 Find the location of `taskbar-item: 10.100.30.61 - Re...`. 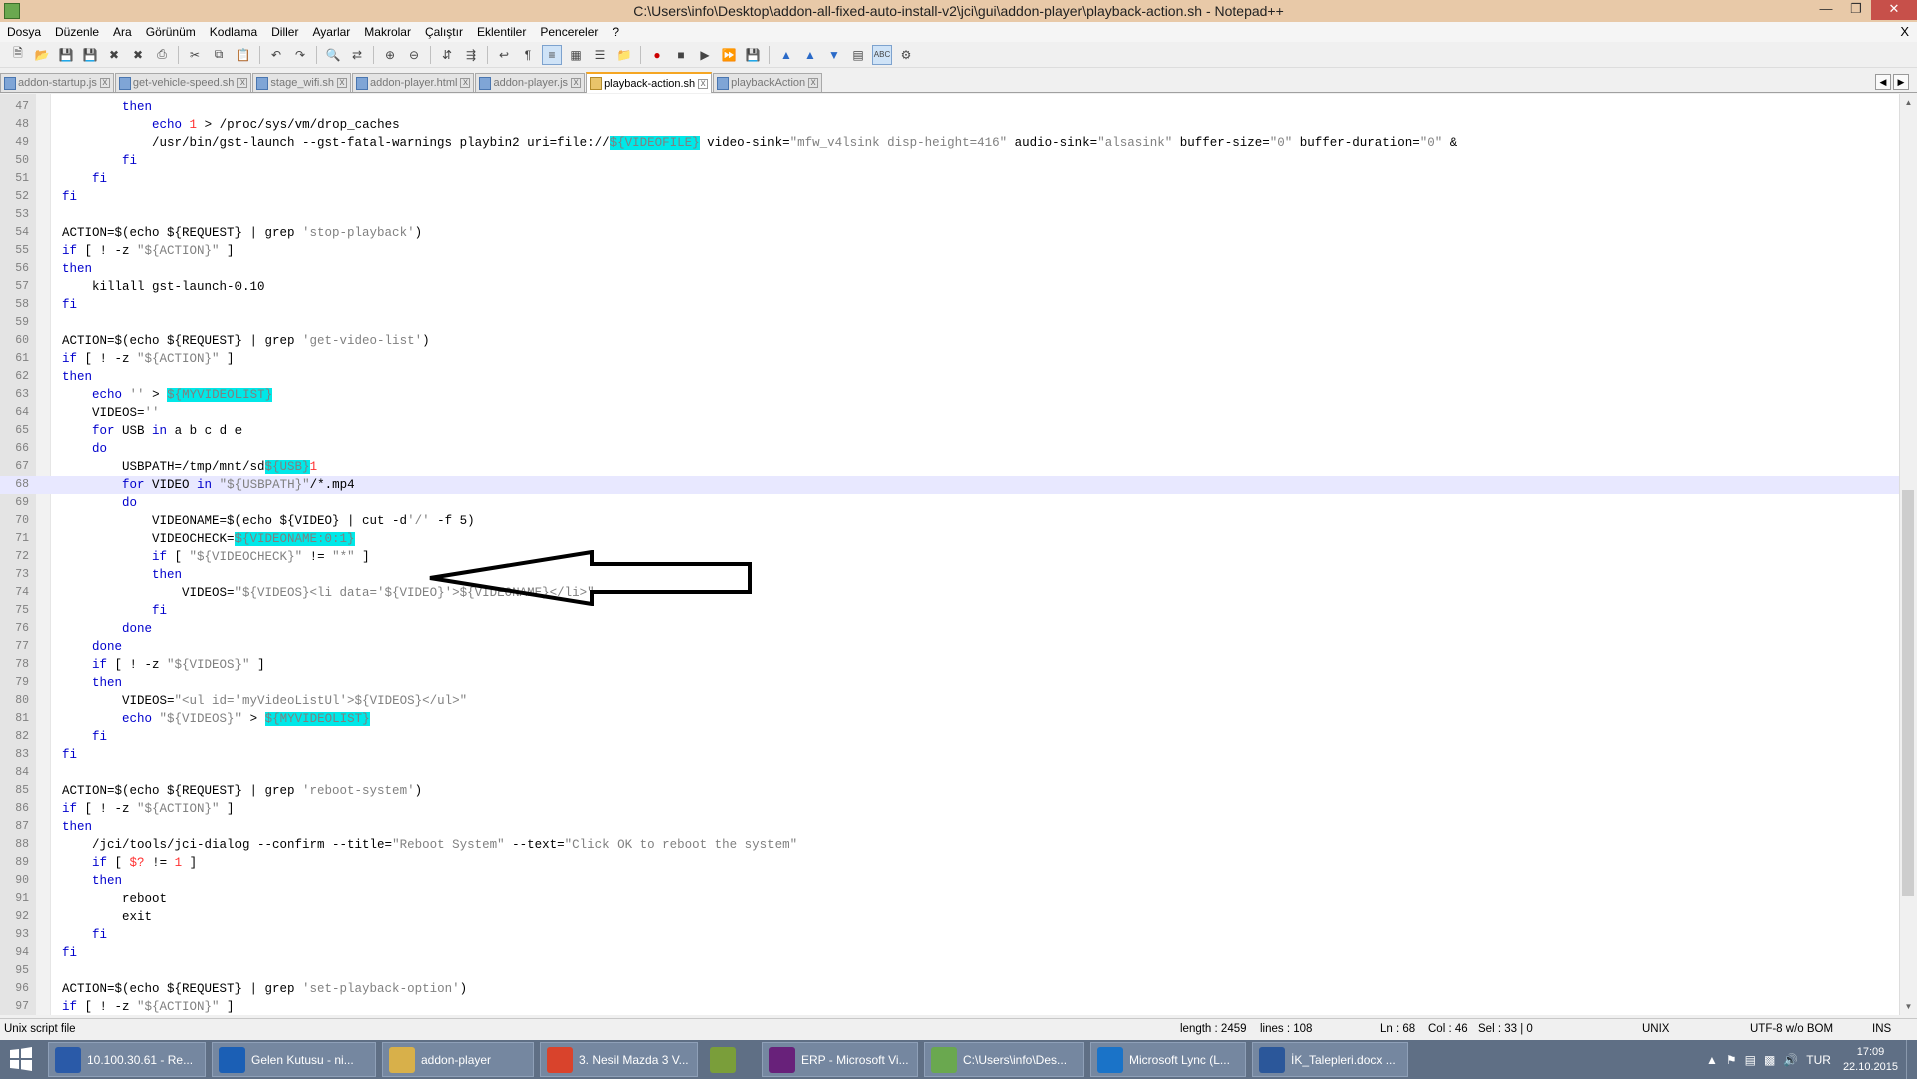

taskbar-item: 10.100.30.61 - Re... is located at coordinates (127, 1059).